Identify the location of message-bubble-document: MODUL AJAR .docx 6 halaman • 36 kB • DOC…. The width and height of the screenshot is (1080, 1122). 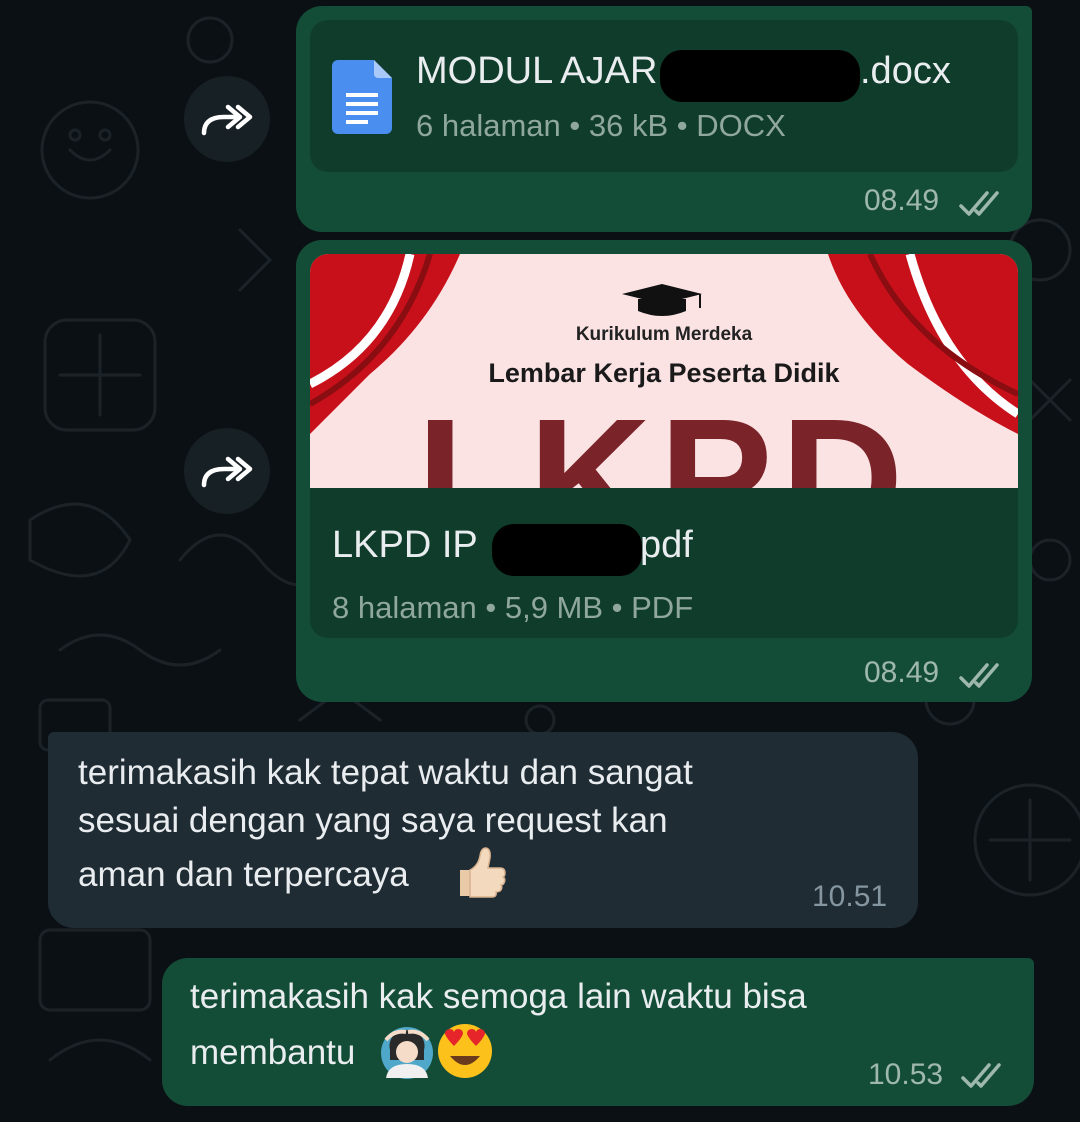
(664, 119).